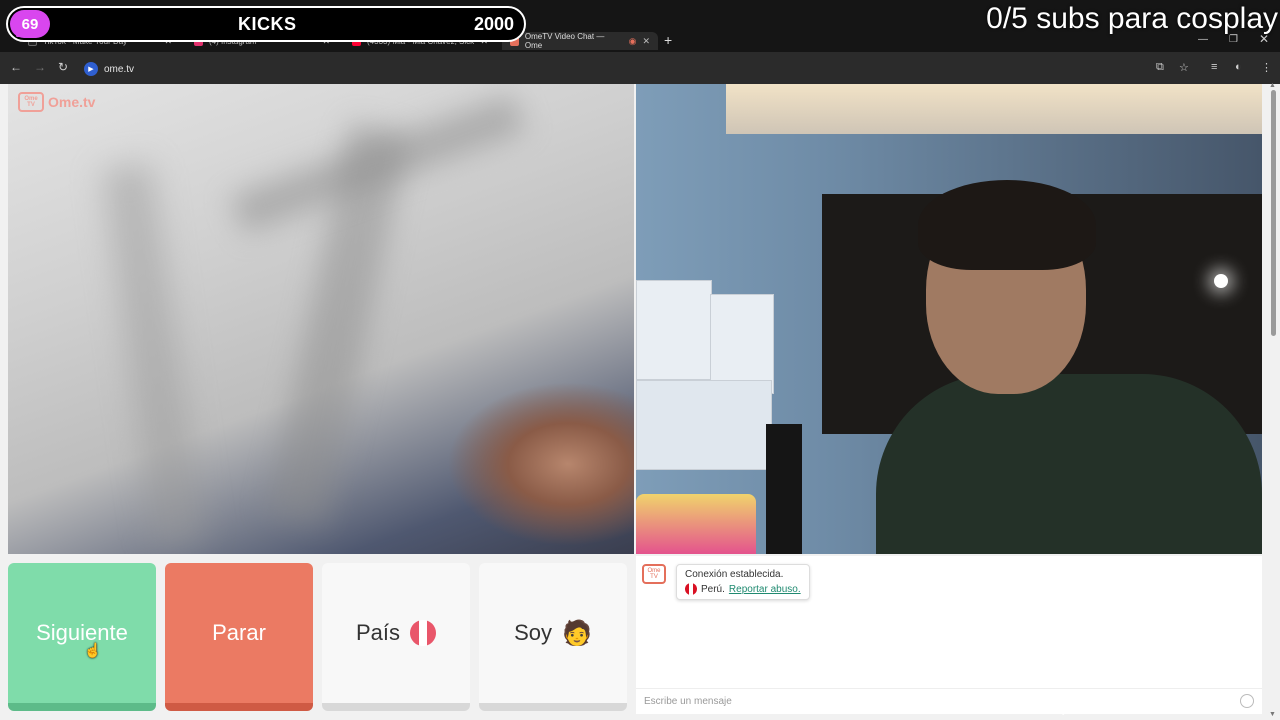  I want to click on menu-icon: ⋮, so click(1266, 67).